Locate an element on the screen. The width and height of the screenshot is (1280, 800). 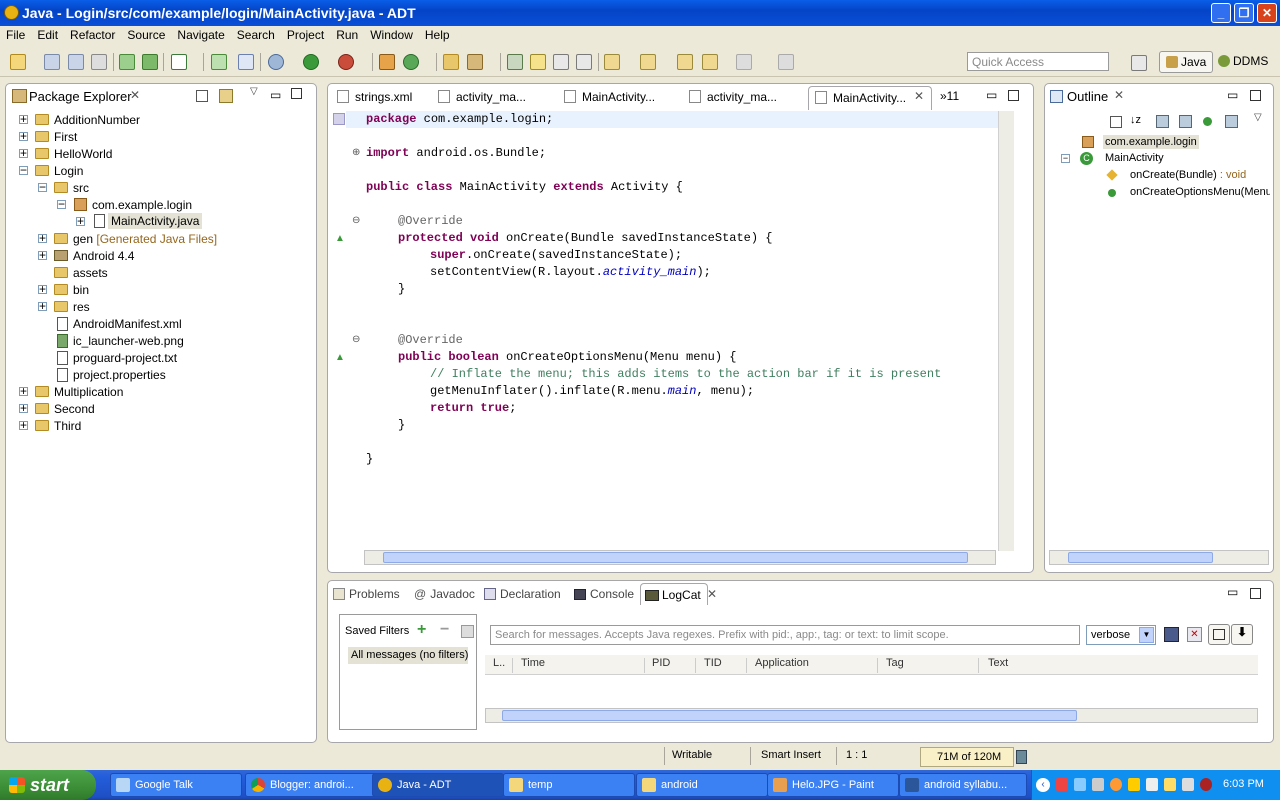
outline-class: MainActivity is located at coordinates (1134, 158).